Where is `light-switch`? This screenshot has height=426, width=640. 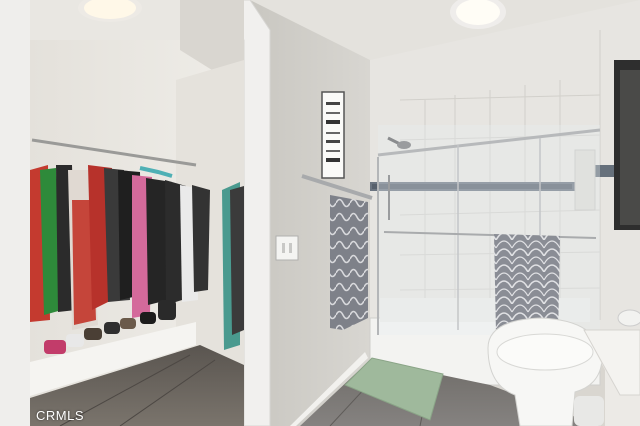
light-switch is located at coordinates (287, 248).